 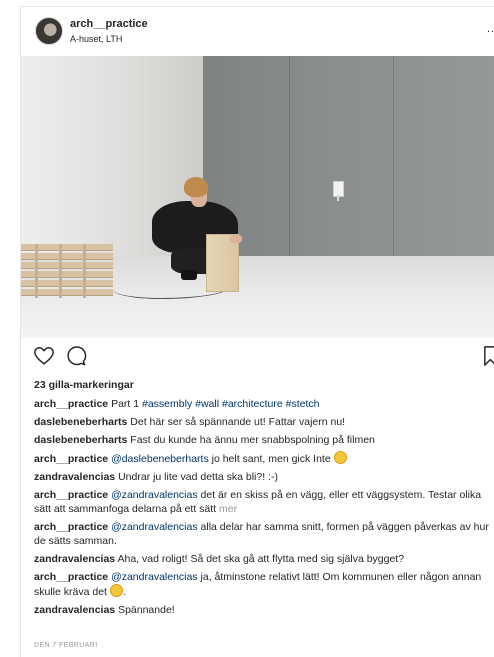 What do you see at coordinates (109, 24) in the screenshot?
I see `post-username: arch__practice` at bounding box center [109, 24].